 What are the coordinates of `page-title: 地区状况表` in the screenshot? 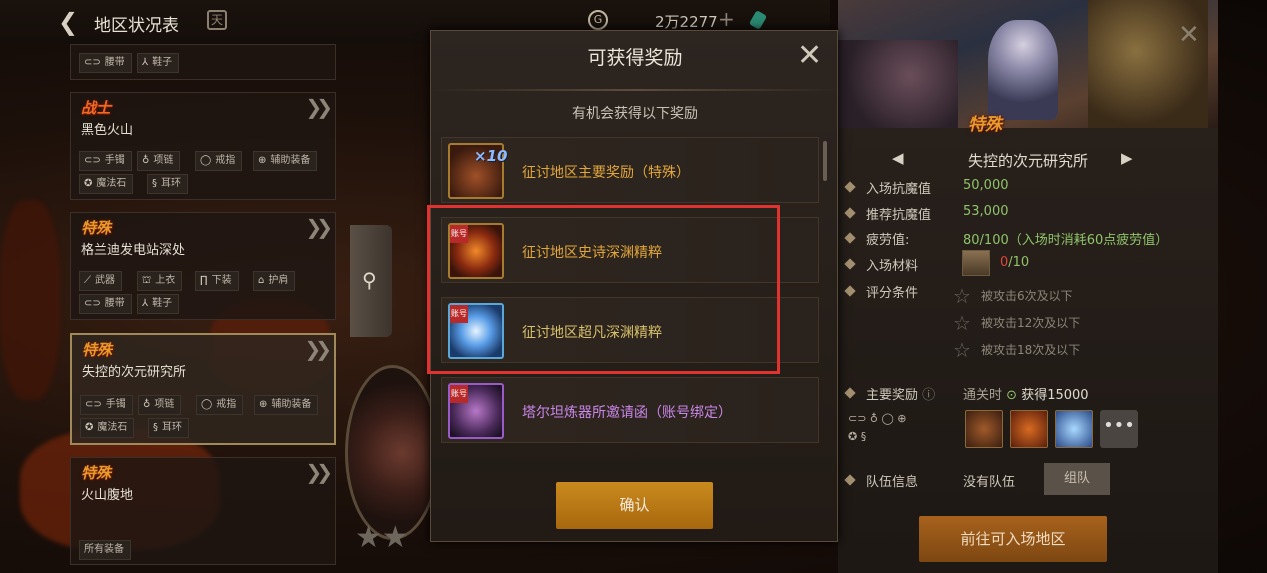 It's located at (136, 26).